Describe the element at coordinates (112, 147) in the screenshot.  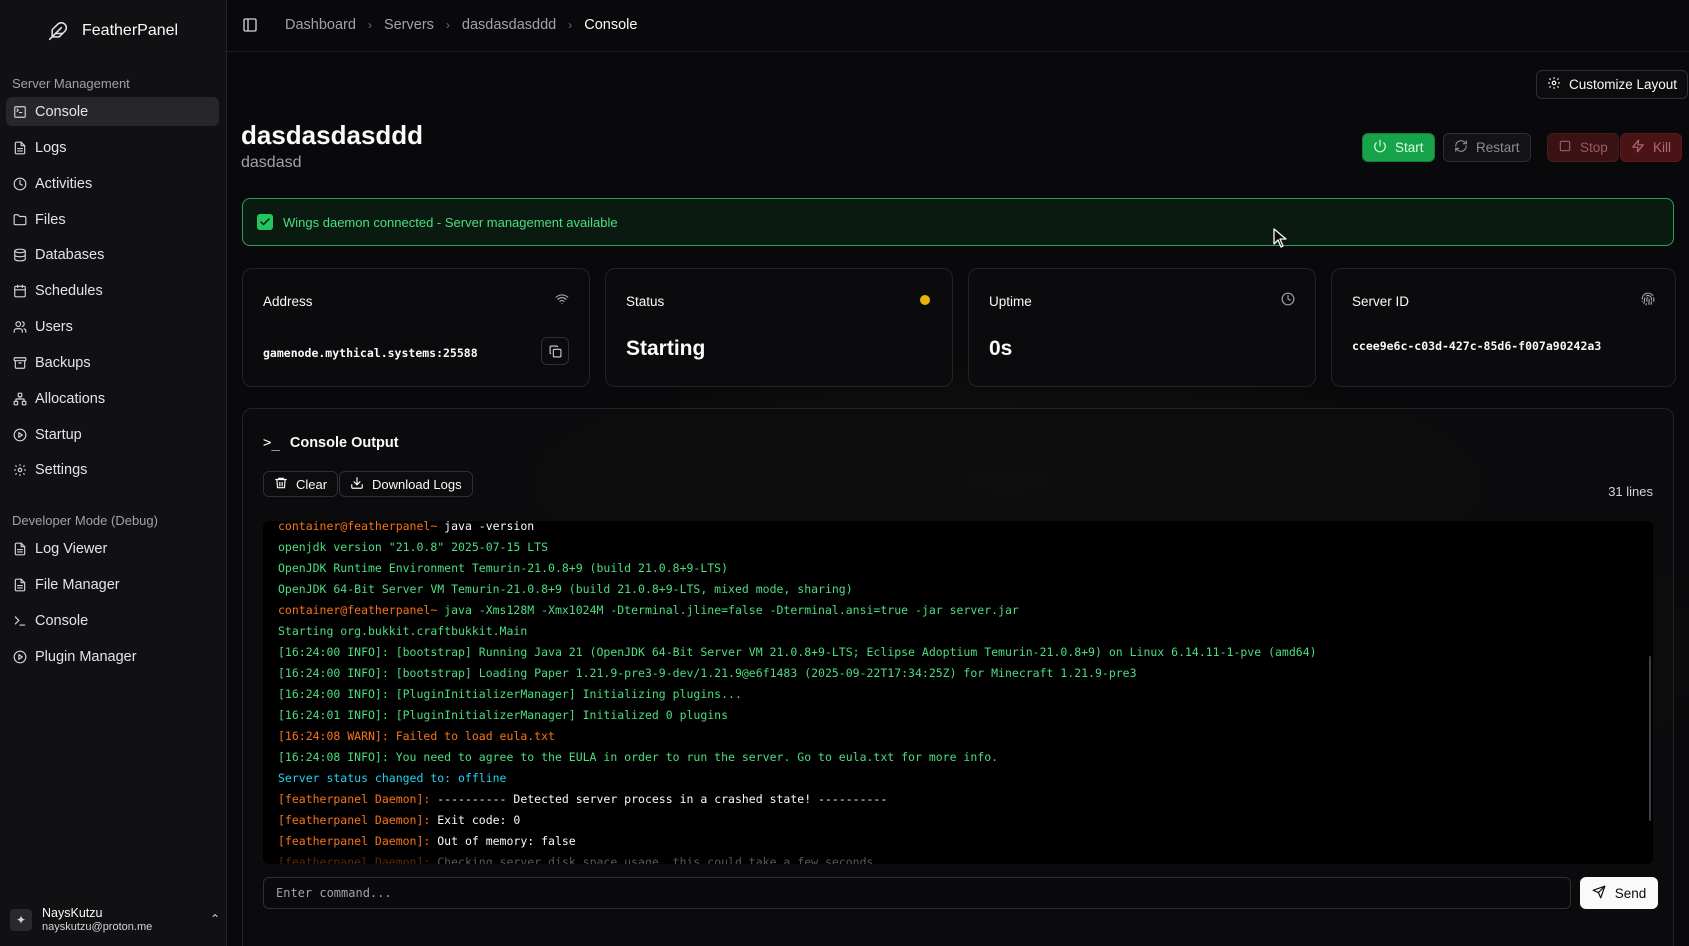
I see `sidebar-item-logs: Logs` at that location.